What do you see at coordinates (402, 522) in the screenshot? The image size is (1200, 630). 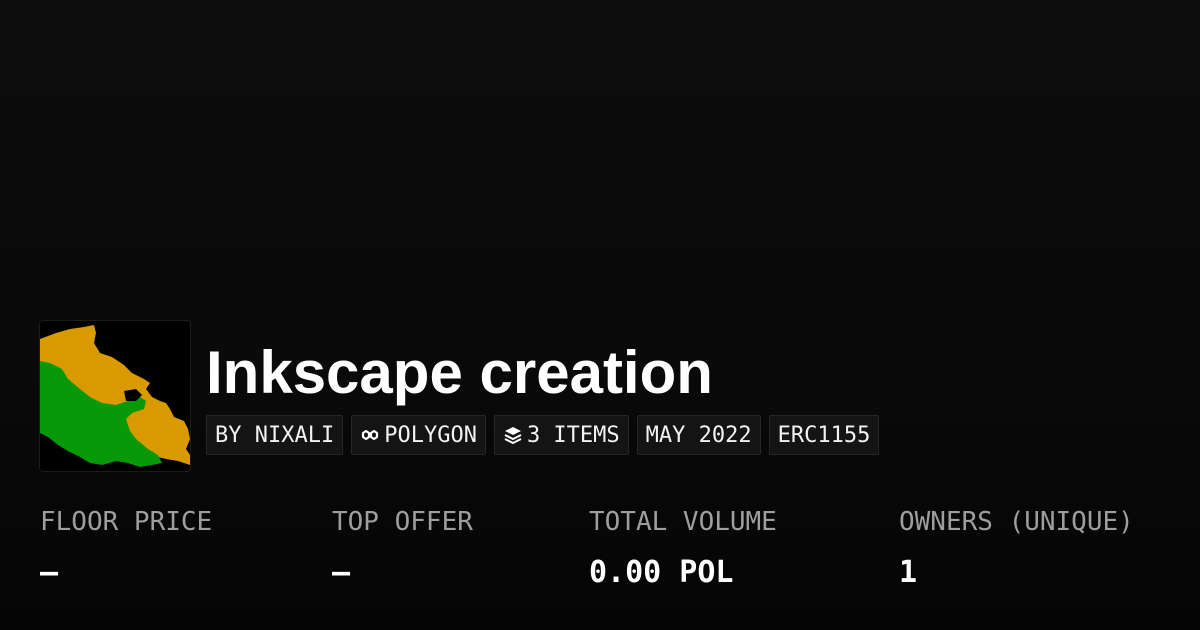 I see `top-offer-label: TOP OFFER` at bounding box center [402, 522].